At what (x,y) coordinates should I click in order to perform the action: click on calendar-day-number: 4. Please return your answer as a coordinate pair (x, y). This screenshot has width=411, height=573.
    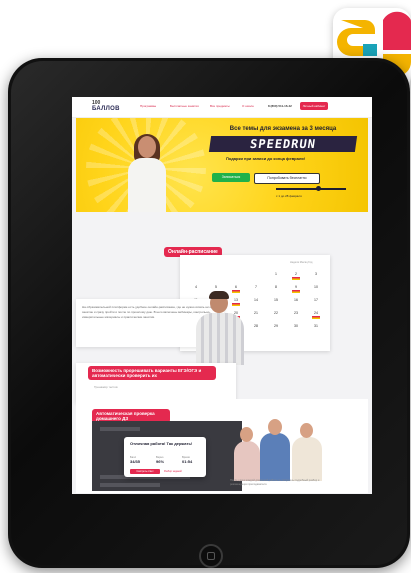
    Looking at the image, I should click on (196, 287).